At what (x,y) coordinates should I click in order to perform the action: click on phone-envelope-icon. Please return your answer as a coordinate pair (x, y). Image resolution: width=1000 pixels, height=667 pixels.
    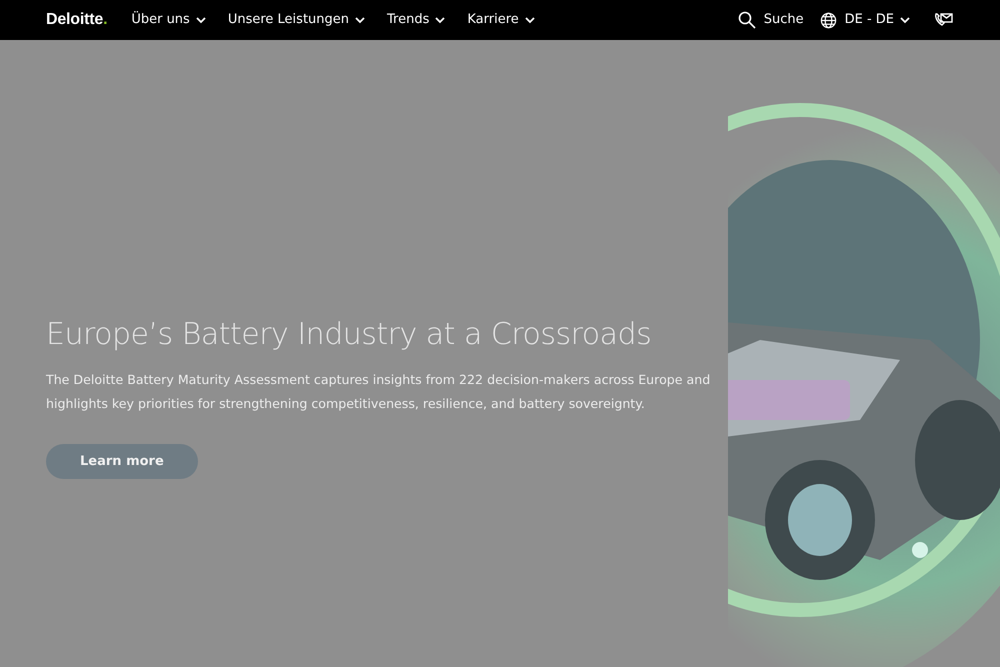
    Looking at the image, I should click on (944, 20).